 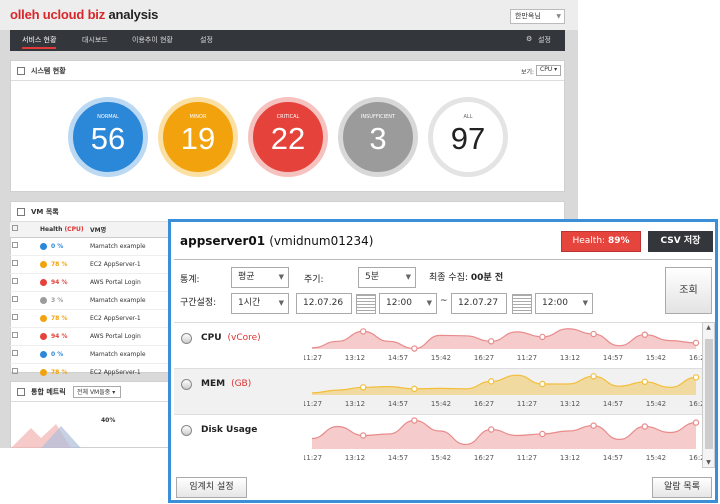 What do you see at coordinates (564, 303) in the screenshot?
I see `to-time-select: 12:00 ▼` at bounding box center [564, 303].